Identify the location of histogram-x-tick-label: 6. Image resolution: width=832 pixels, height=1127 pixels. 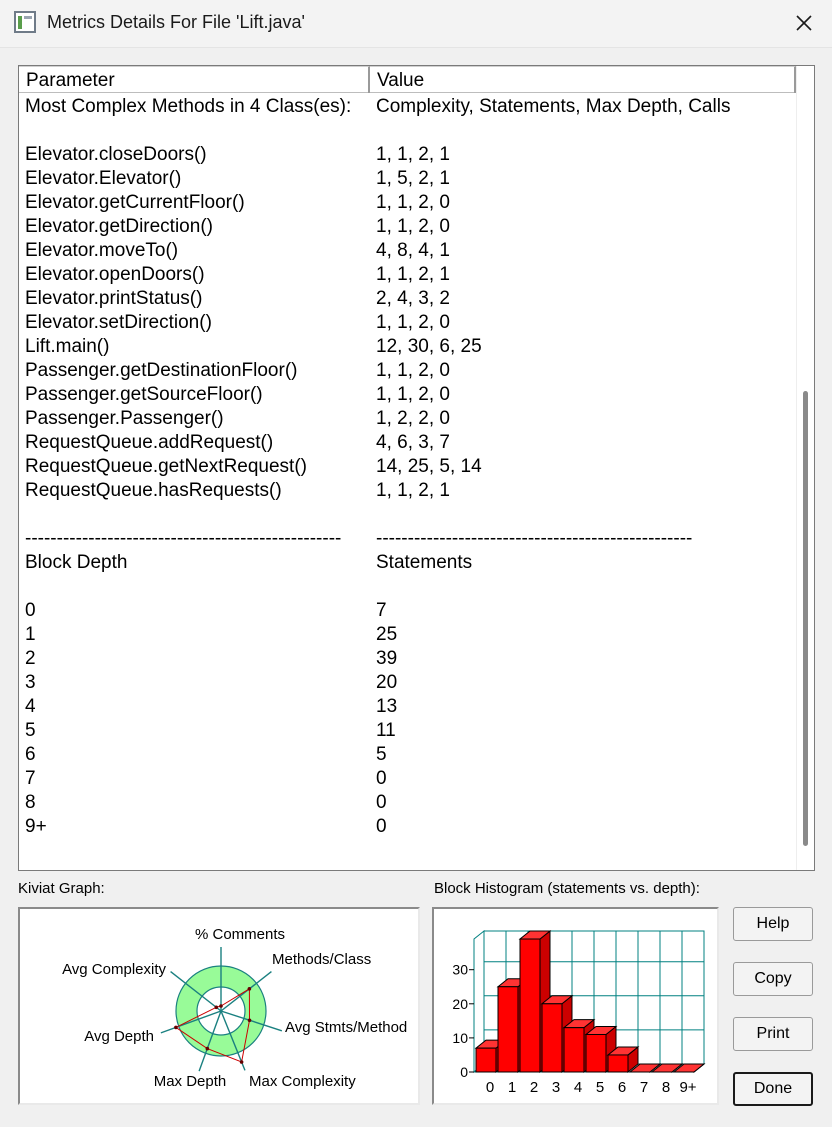
(622, 1087).